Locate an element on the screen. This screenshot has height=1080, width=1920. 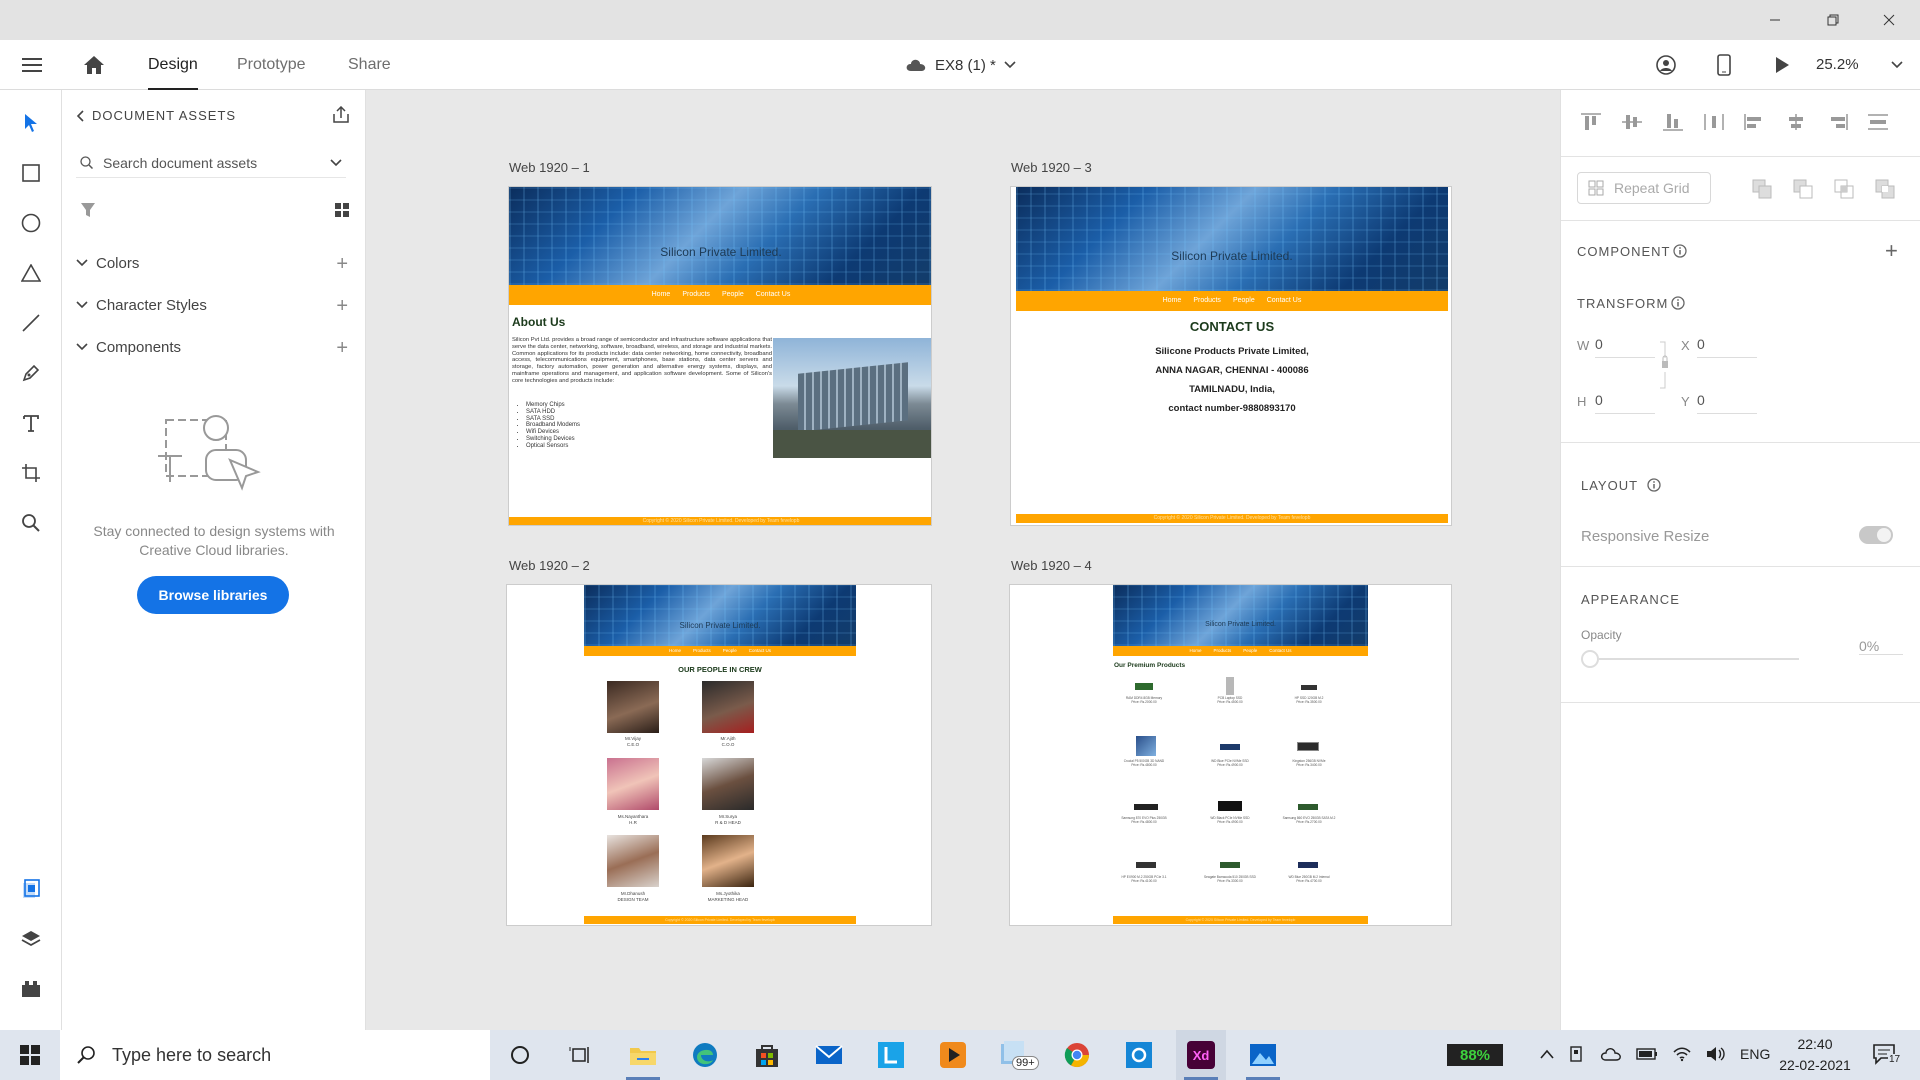
taskbar-edge is located at coordinates (705, 1055).